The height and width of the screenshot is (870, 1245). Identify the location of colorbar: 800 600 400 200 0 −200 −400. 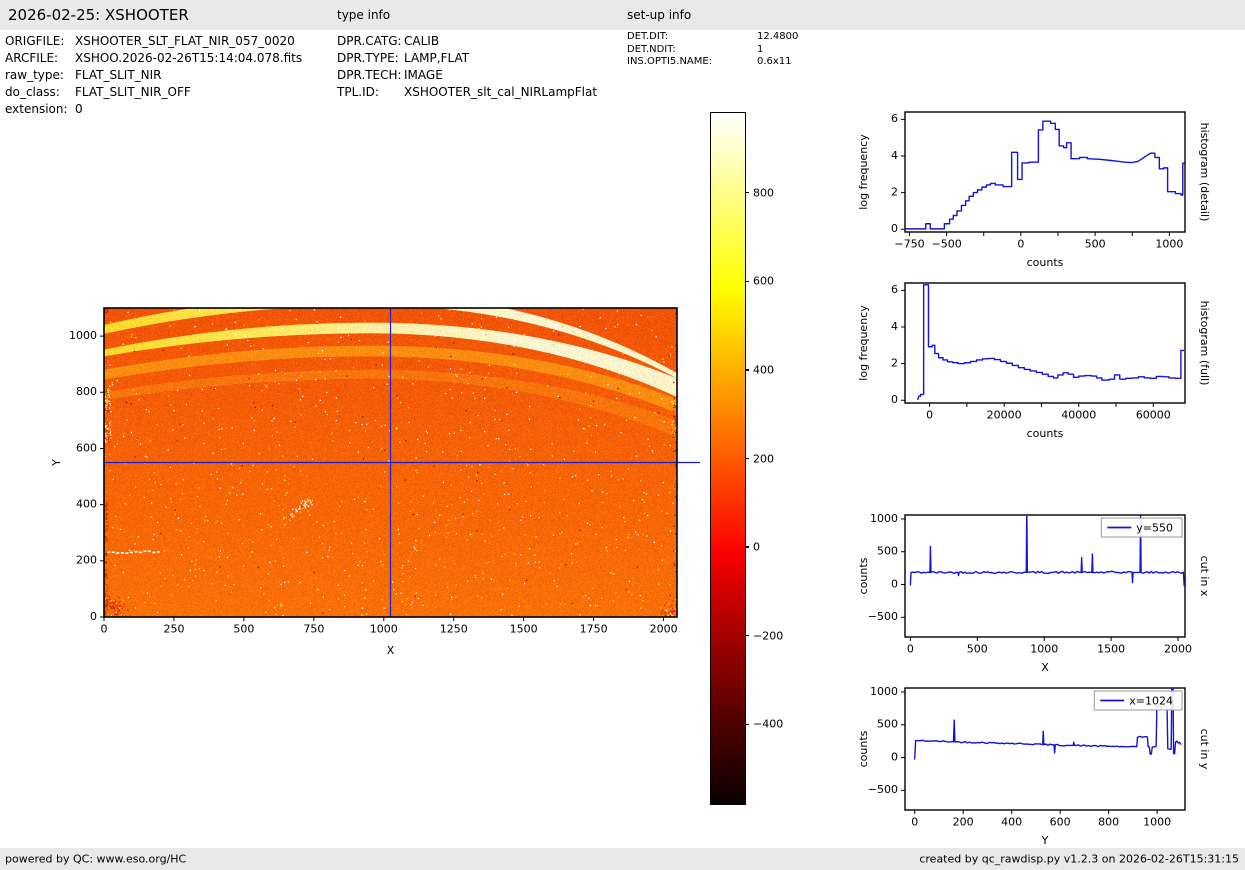
(746, 458).